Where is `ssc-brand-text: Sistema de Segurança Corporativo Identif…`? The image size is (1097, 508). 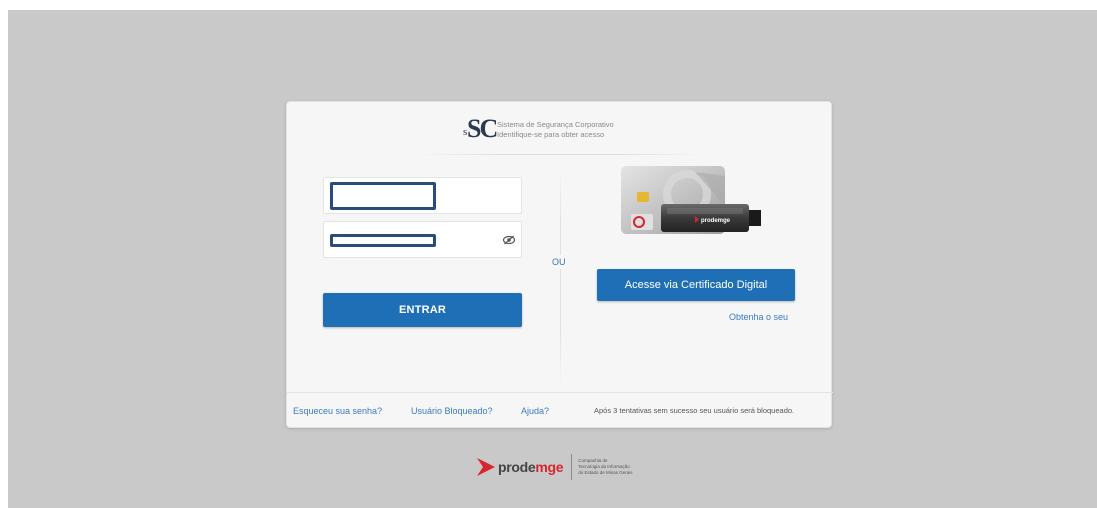 ssc-brand-text: Sistema de Segurança Corporativo Identif… is located at coordinates (555, 130).